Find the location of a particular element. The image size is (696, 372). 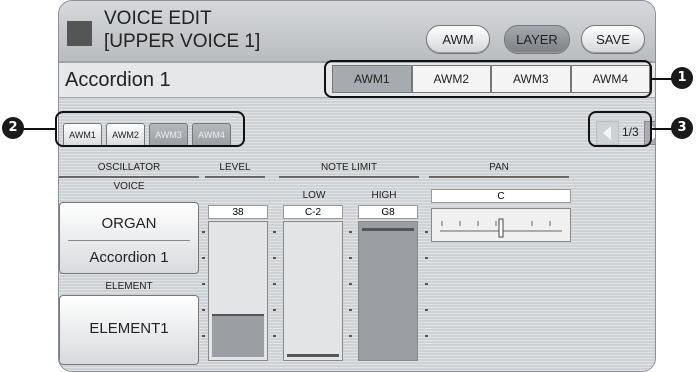

save-button: SAVE is located at coordinates (613, 39).